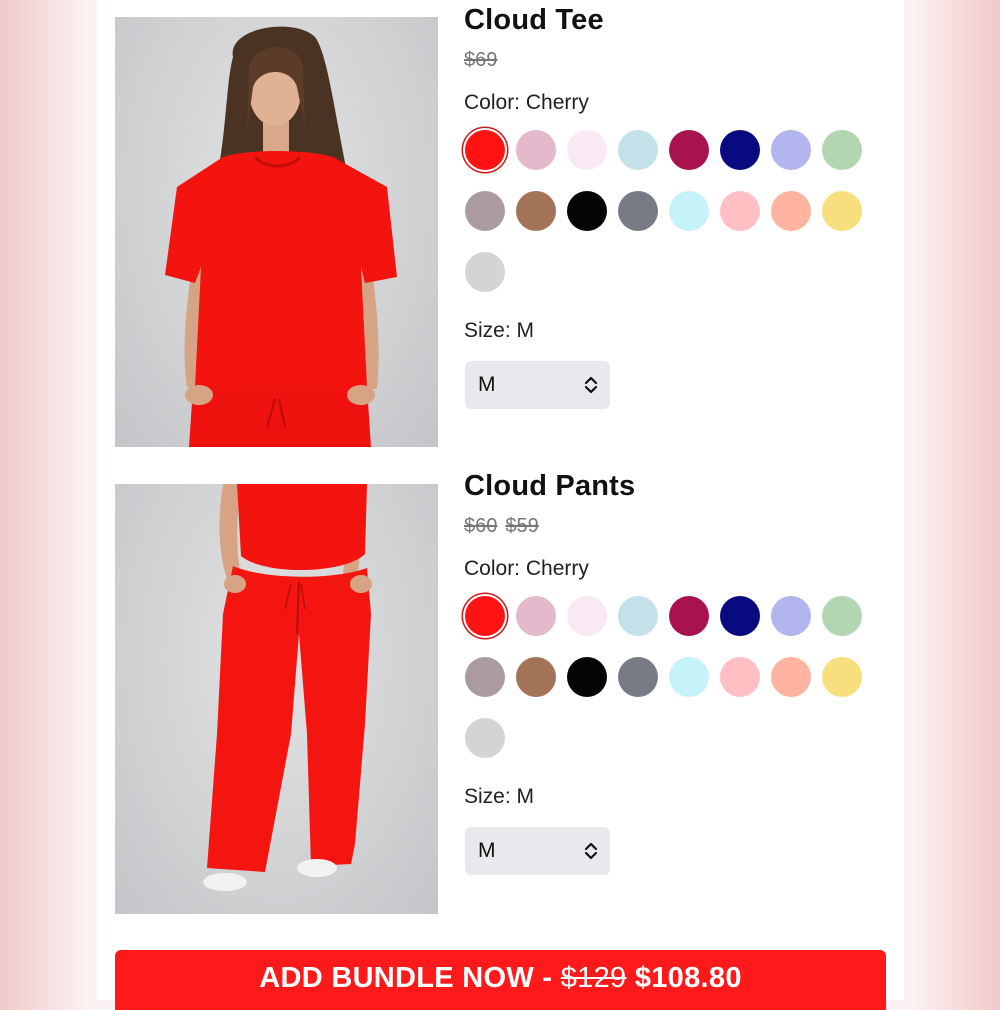 This screenshot has height=1010, width=1000. What do you see at coordinates (281, 236) in the screenshot?
I see `model-wearing-tee-photo` at bounding box center [281, 236].